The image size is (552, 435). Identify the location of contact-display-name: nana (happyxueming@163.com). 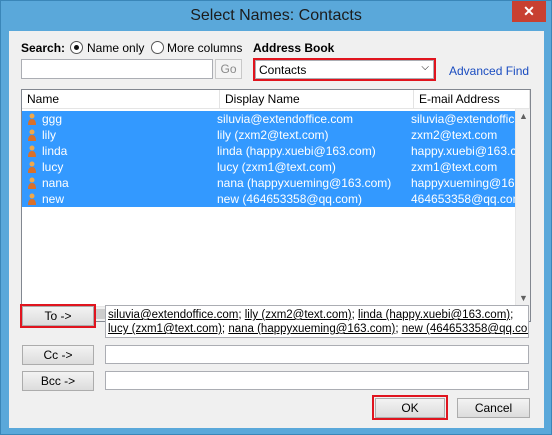
(304, 183).